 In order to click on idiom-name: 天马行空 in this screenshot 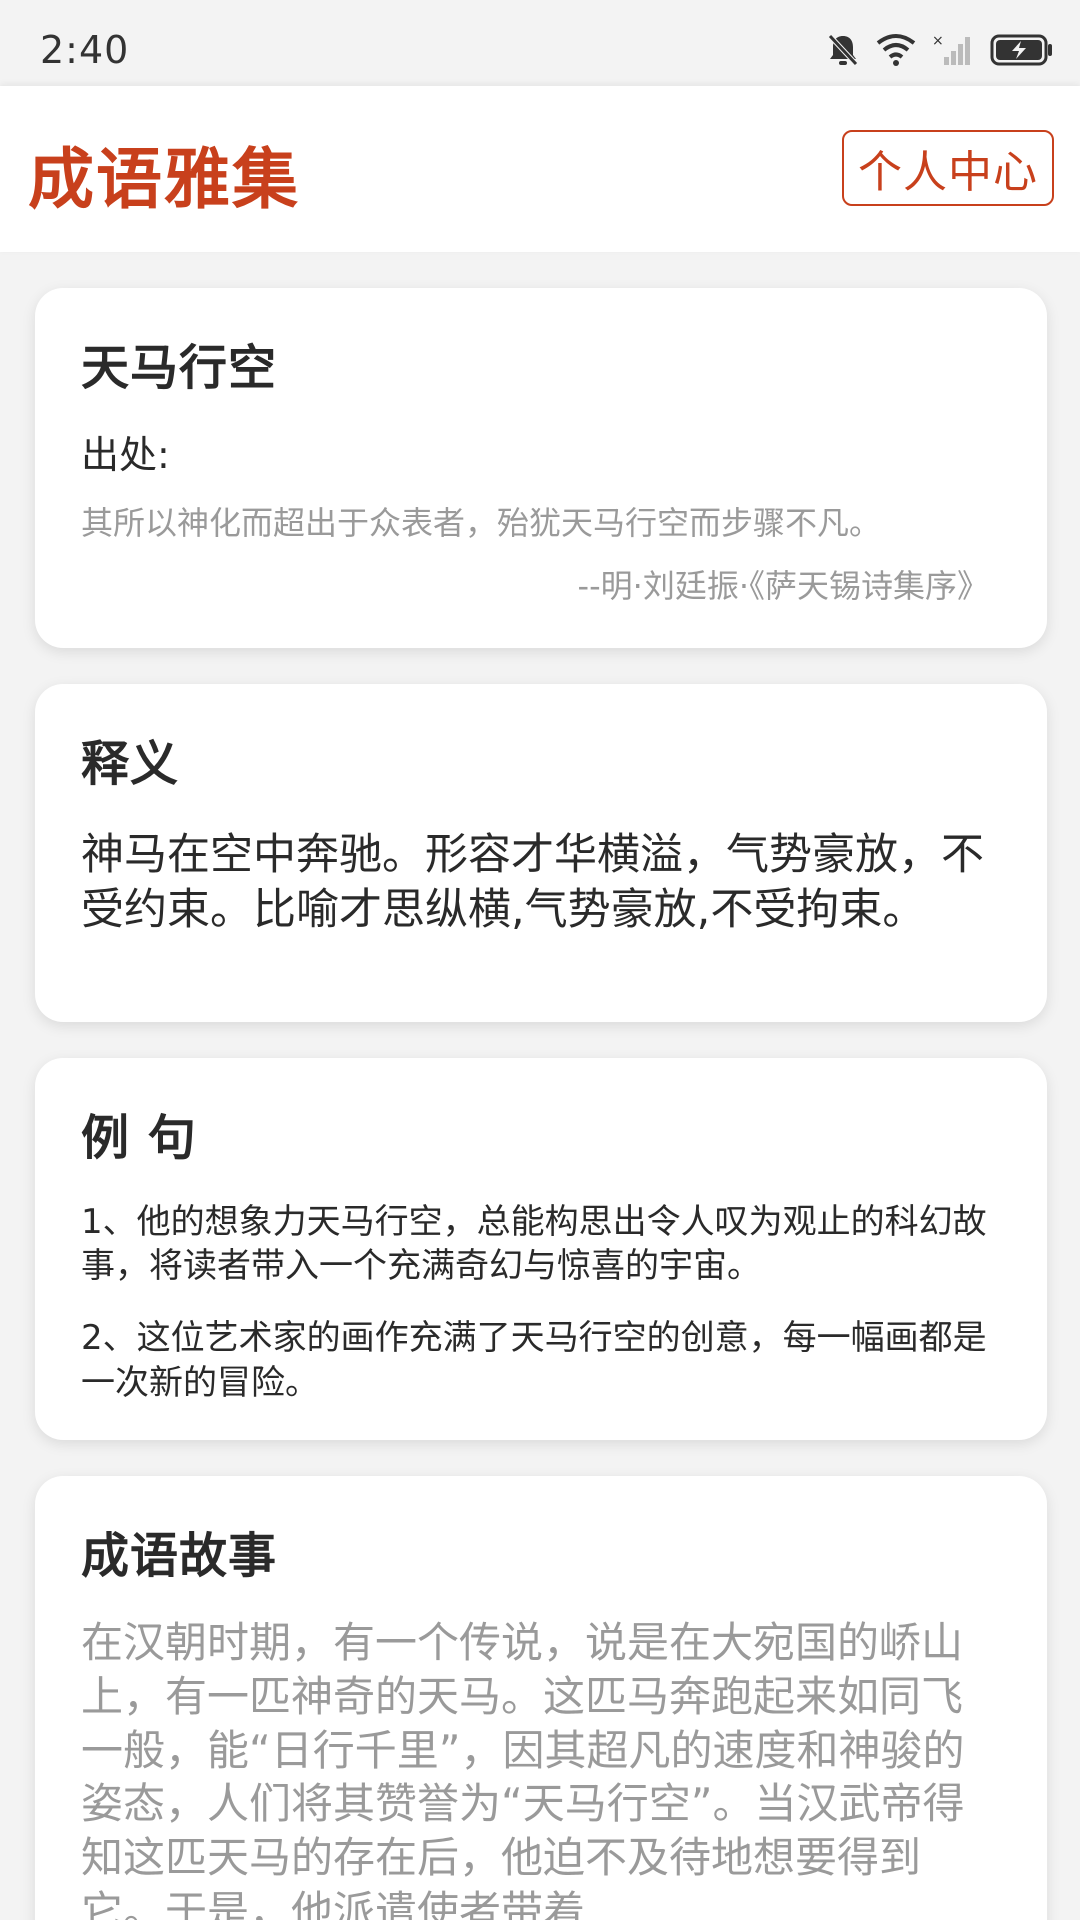, I will do `click(179, 368)`.